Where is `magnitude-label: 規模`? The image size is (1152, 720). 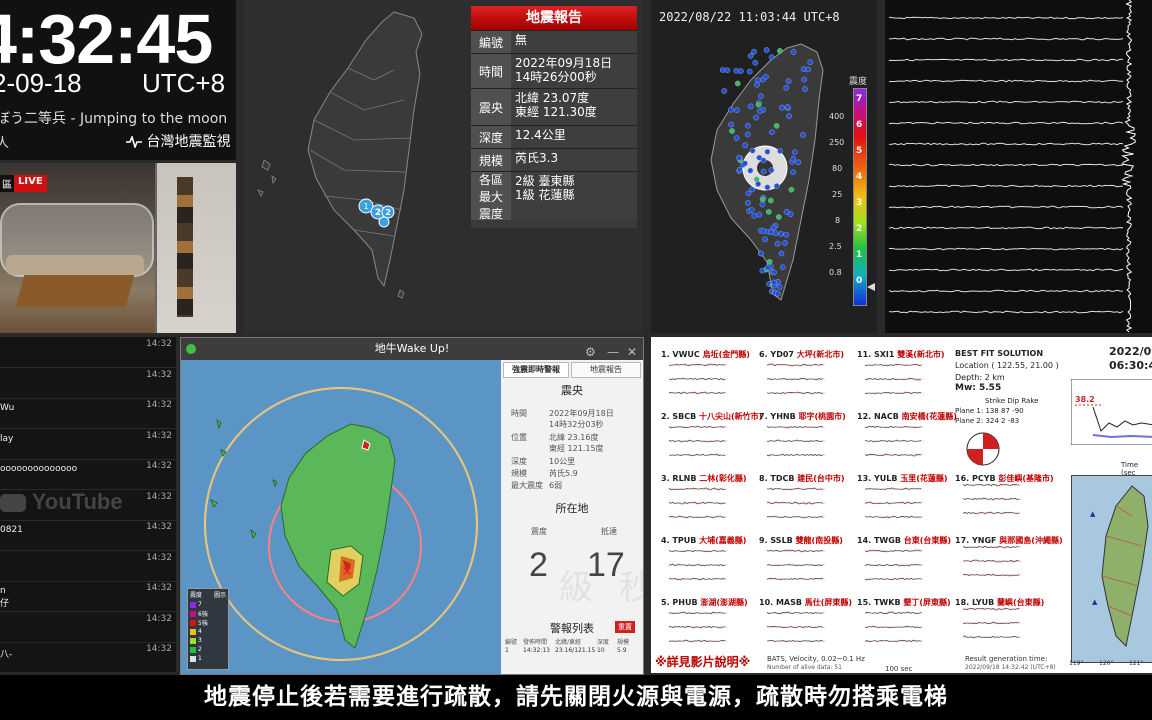
magnitude-label: 規模 is located at coordinates (519, 473).